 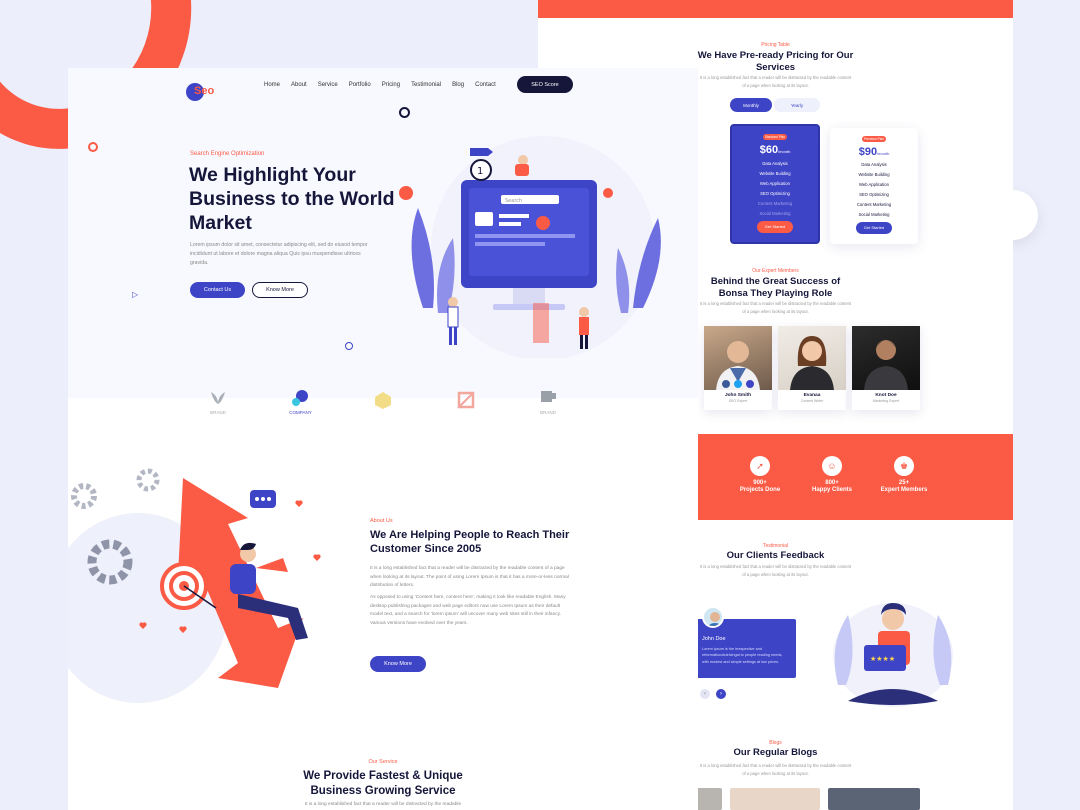 What do you see at coordinates (280, 290) in the screenshot?
I see `know-more-button: Know More` at bounding box center [280, 290].